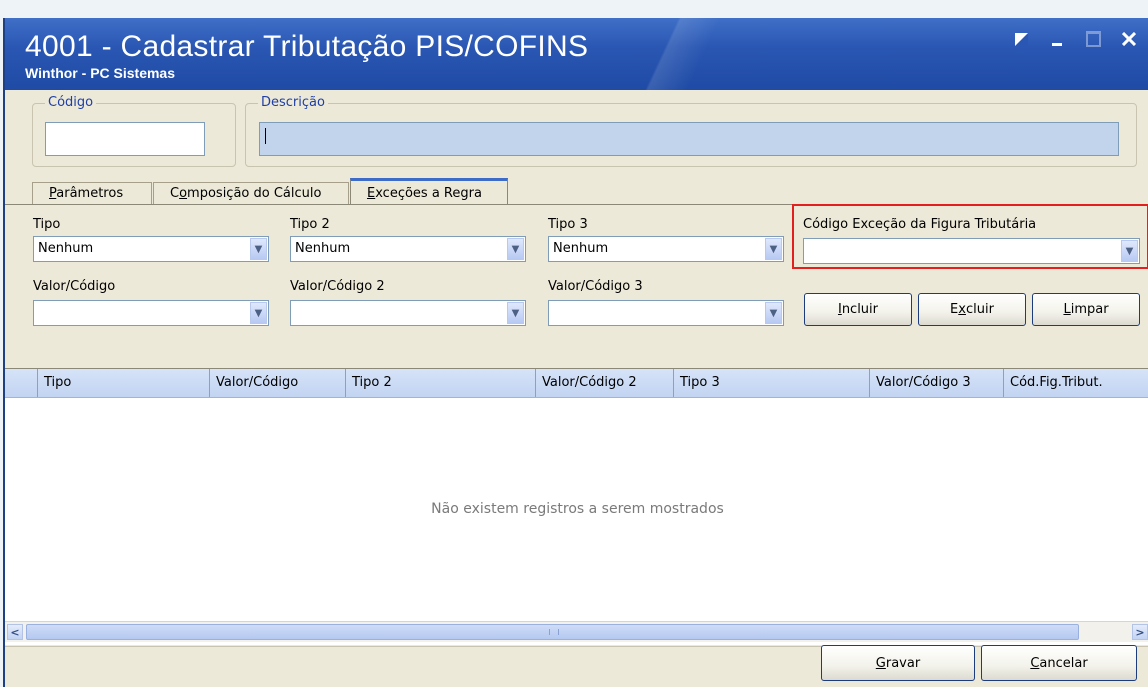  What do you see at coordinates (71, 102) in the screenshot?
I see `codigo-label: Código` at bounding box center [71, 102].